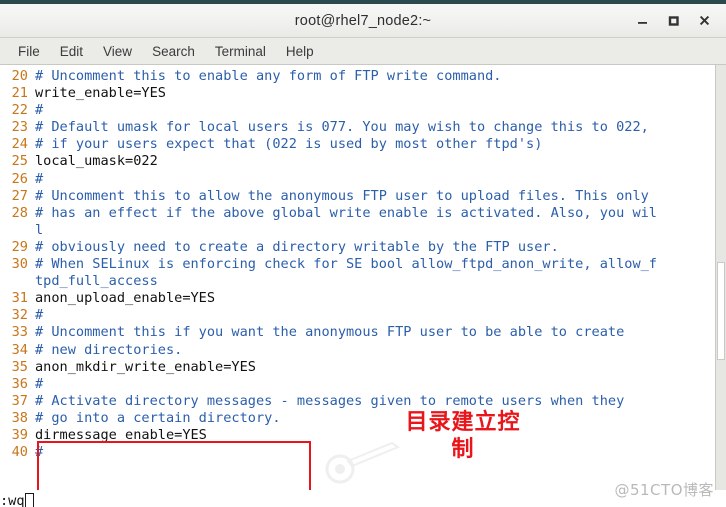  I want to click on editor-line: 26 #, so click(357, 179).